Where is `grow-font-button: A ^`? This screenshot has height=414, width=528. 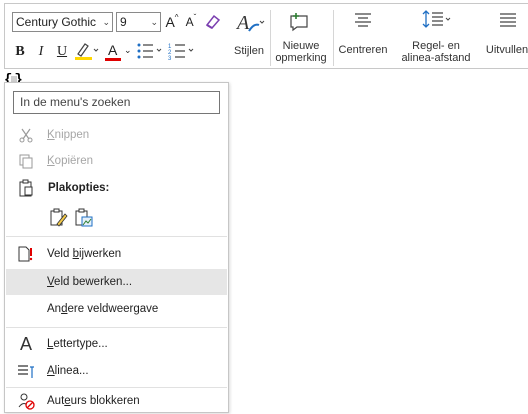
grow-font-button: A ^ is located at coordinates (172, 22).